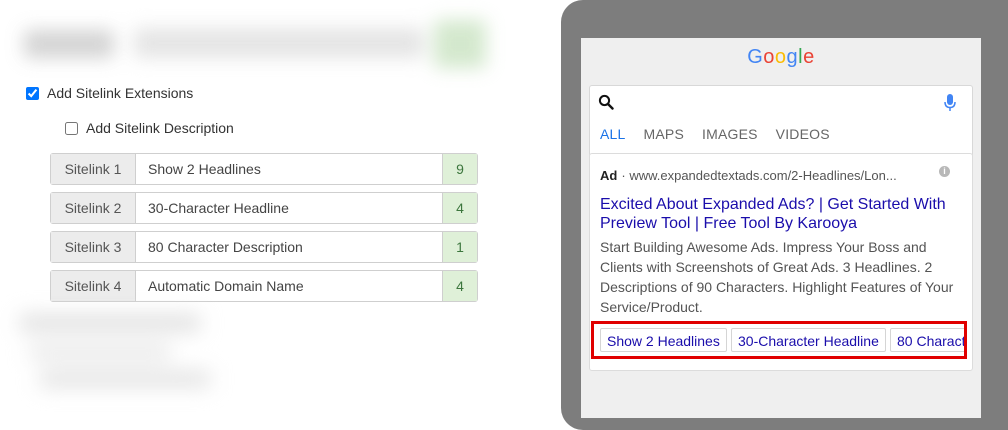 This screenshot has height=430, width=1008. I want to click on sitelink-chip-3: 80 Characte, so click(927, 340).